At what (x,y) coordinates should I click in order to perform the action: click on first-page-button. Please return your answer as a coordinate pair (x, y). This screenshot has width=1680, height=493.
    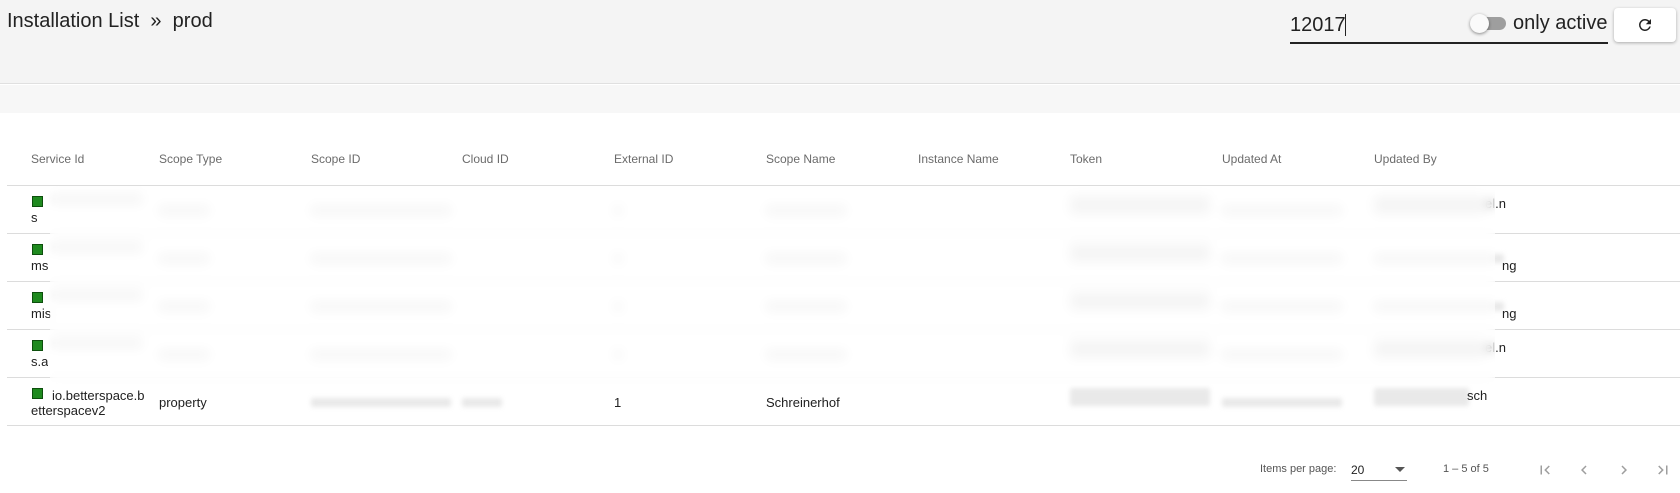
    Looking at the image, I should click on (1545, 470).